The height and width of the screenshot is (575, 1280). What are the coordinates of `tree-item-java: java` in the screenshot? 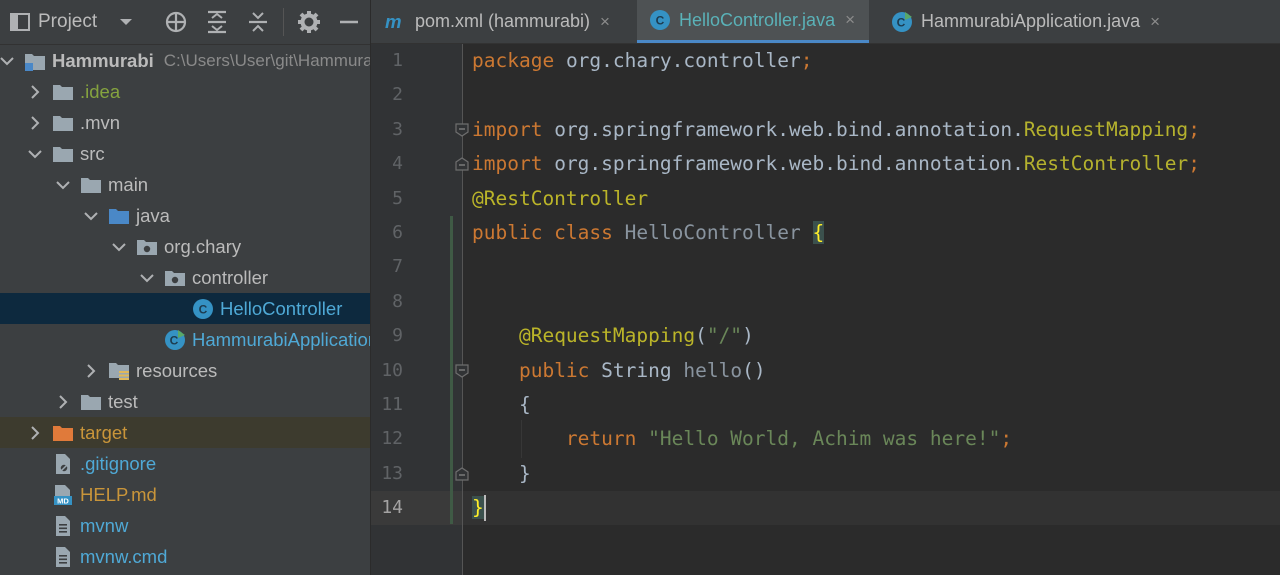 It's located at (185, 215).